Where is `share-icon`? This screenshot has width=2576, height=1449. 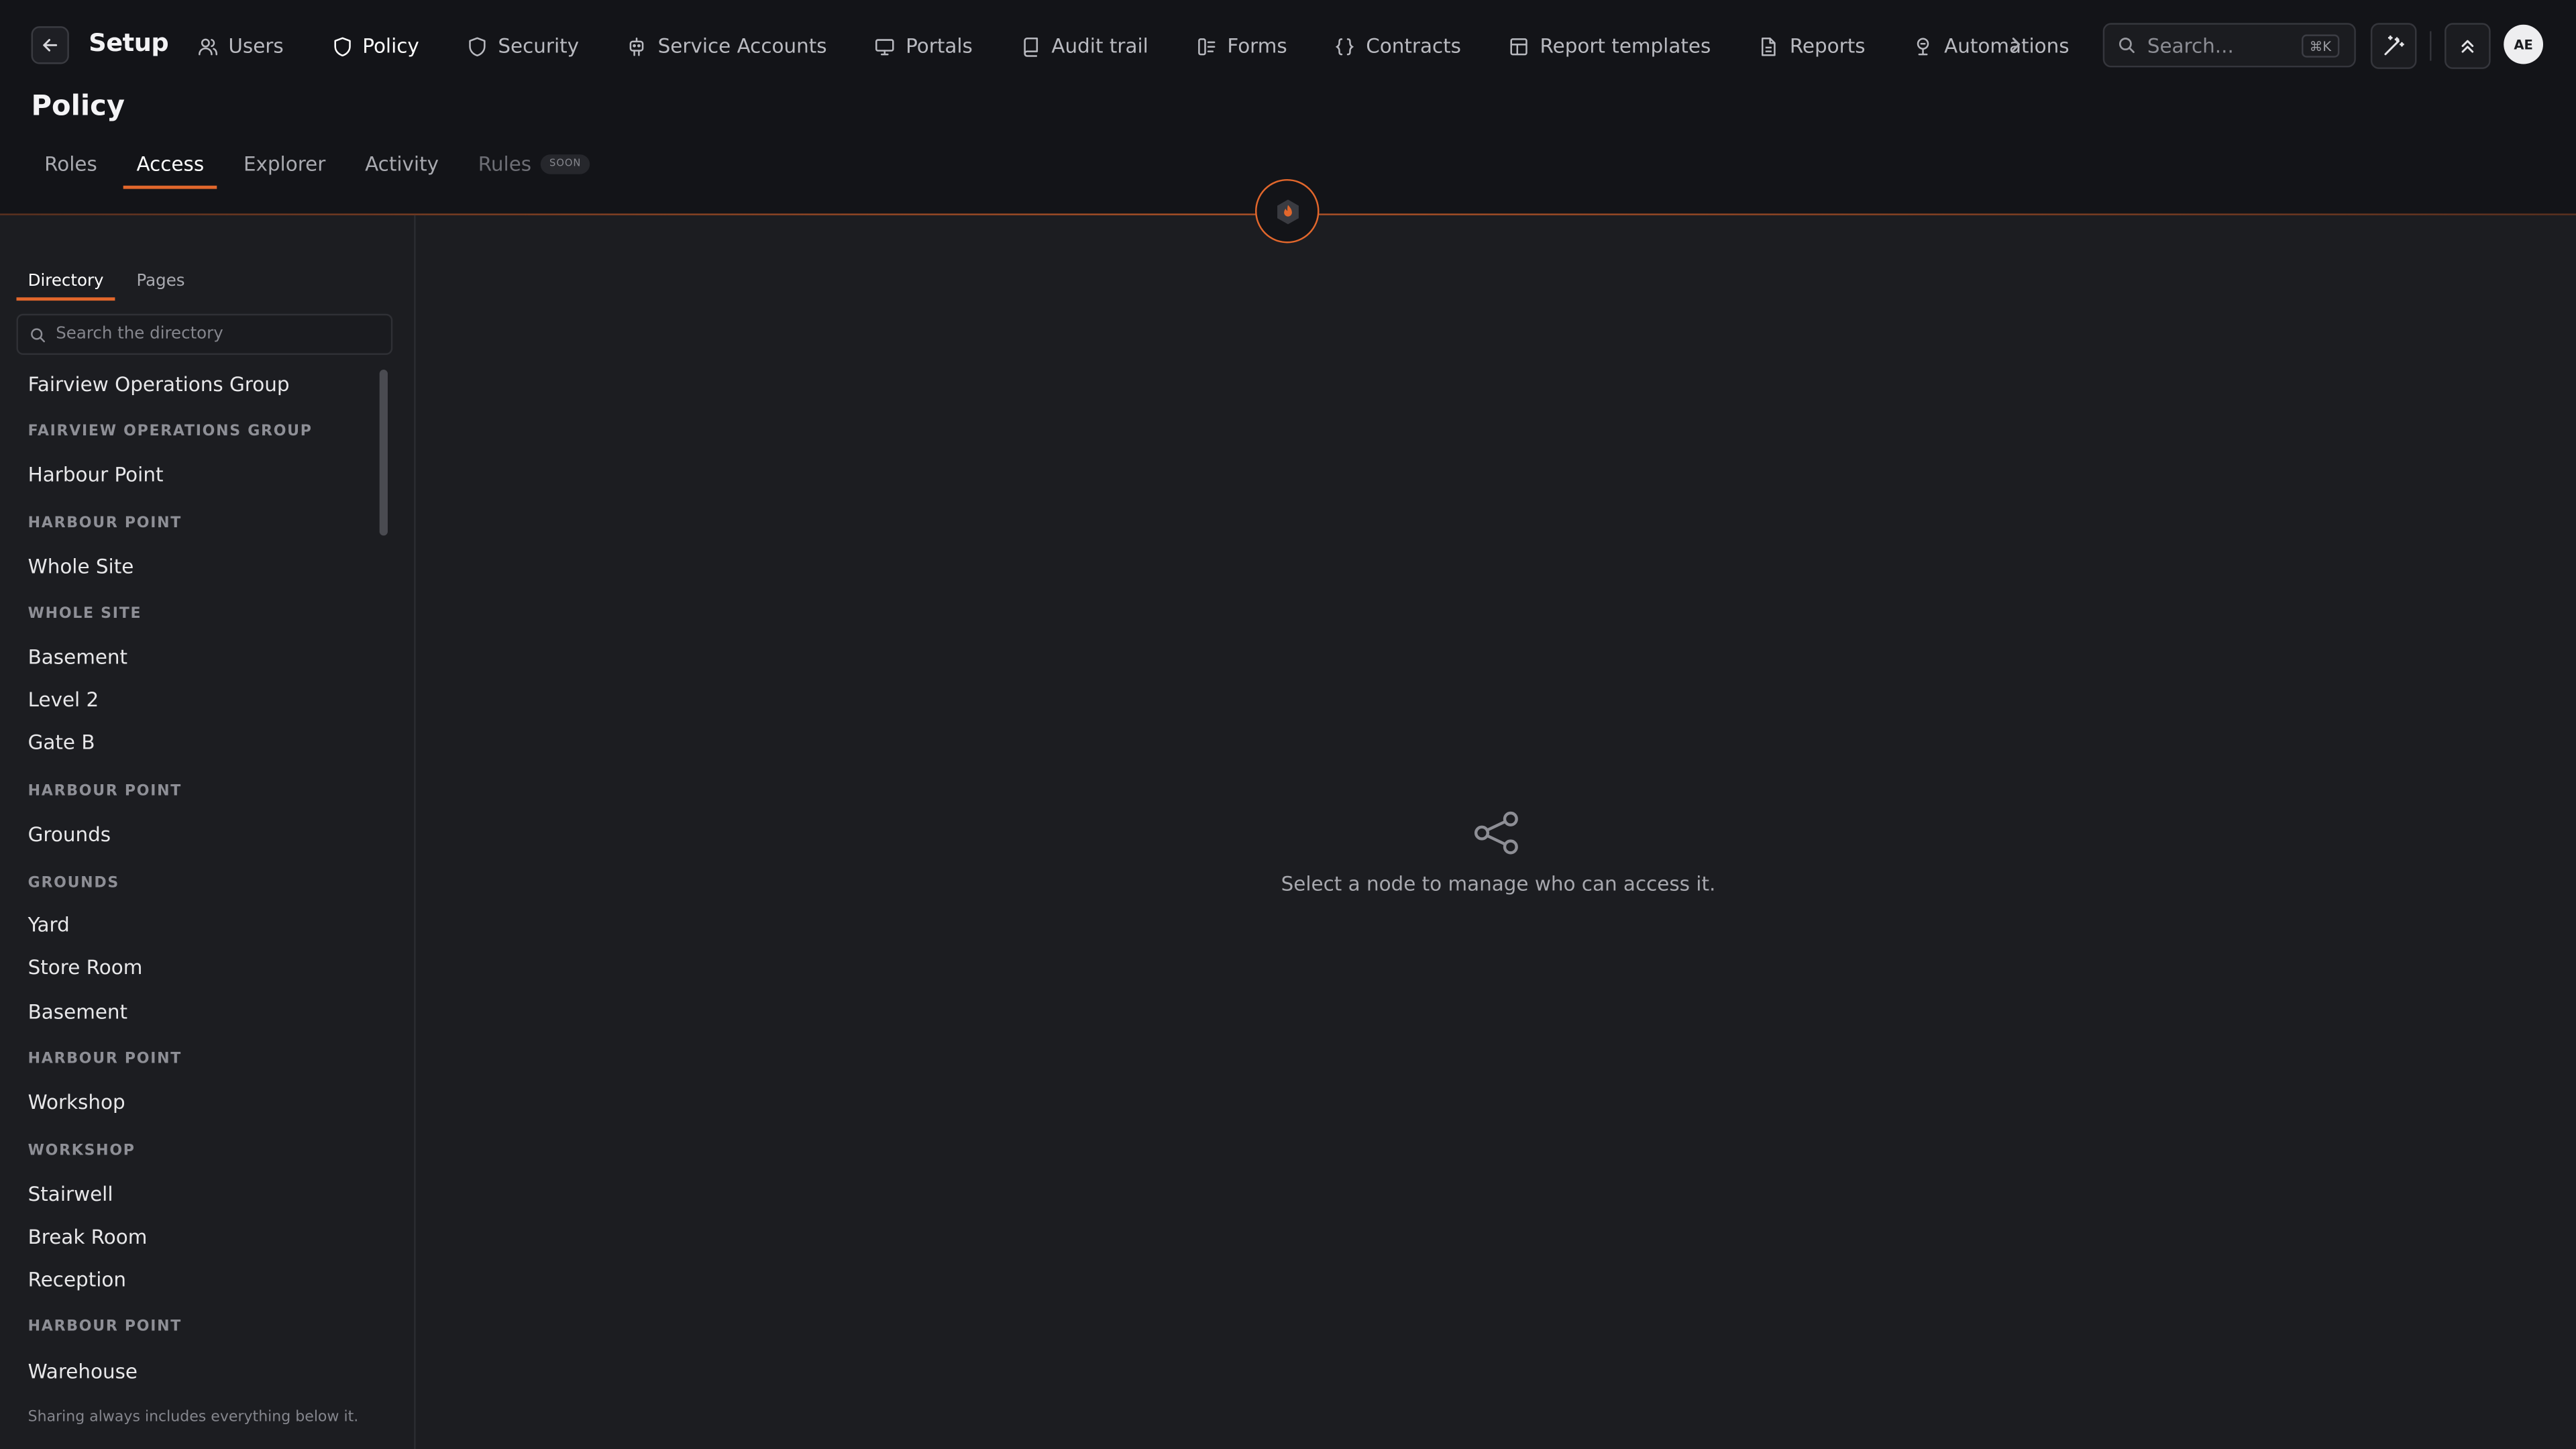
share-icon is located at coordinates (1496, 833).